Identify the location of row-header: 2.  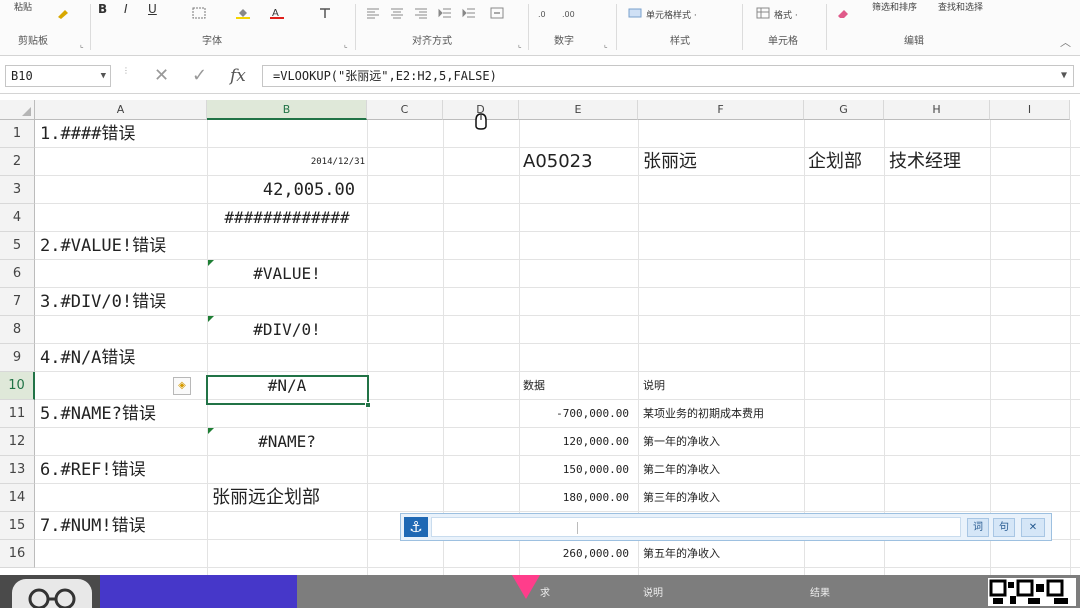
(17, 162).